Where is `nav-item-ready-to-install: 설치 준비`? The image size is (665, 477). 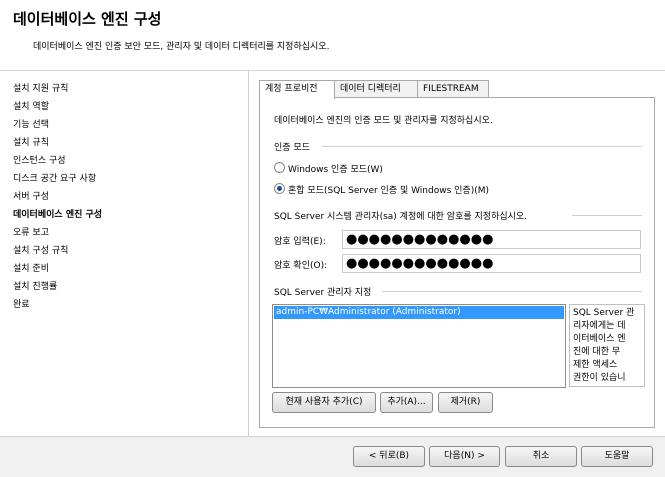 nav-item-ready-to-install: 설치 준비 is located at coordinates (31, 267).